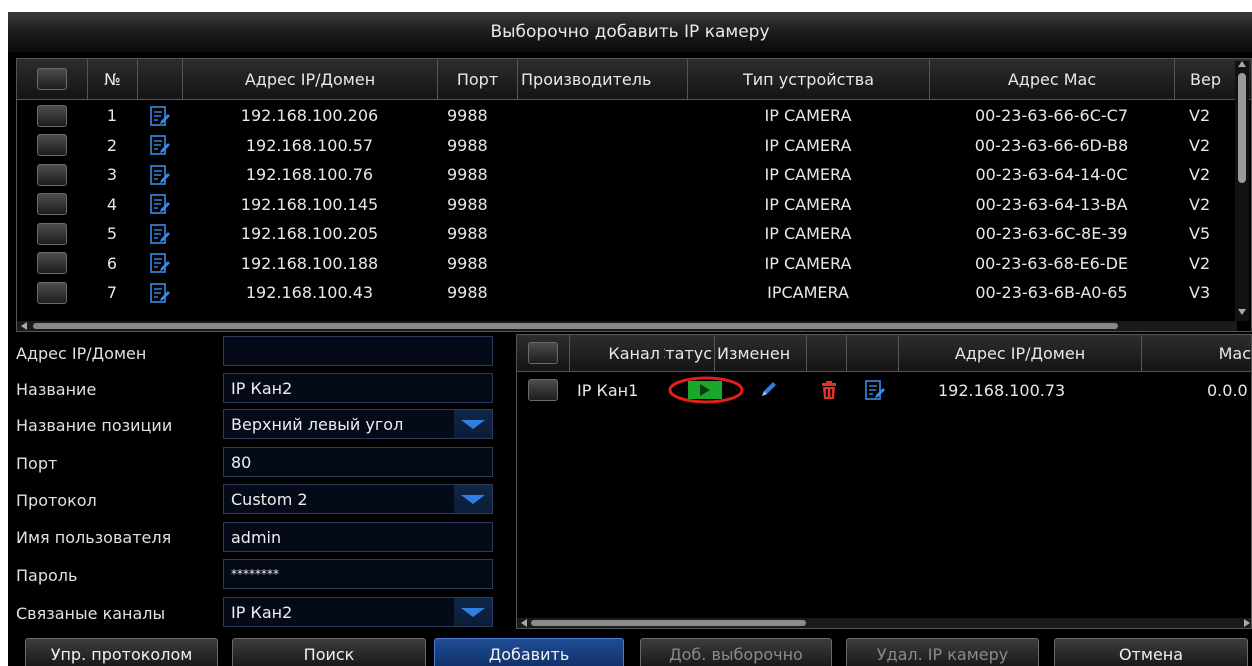 The width and height of the screenshot is (1252, 666). What do you see at coordinates (358, 351) in the screenshot?
I see `ip-field` at bounding box center [358, 351].